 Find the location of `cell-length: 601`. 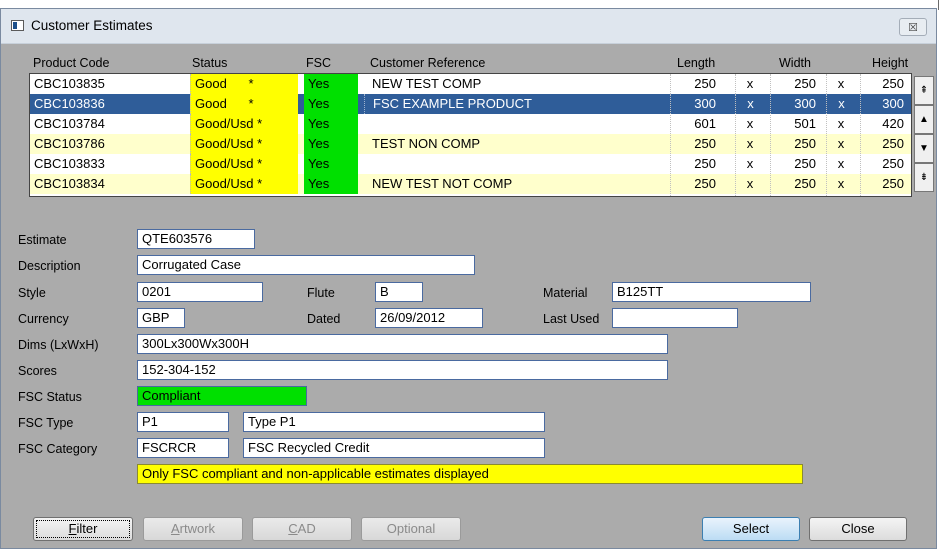

cell-length: 601 is located at coordinates (705, 123).